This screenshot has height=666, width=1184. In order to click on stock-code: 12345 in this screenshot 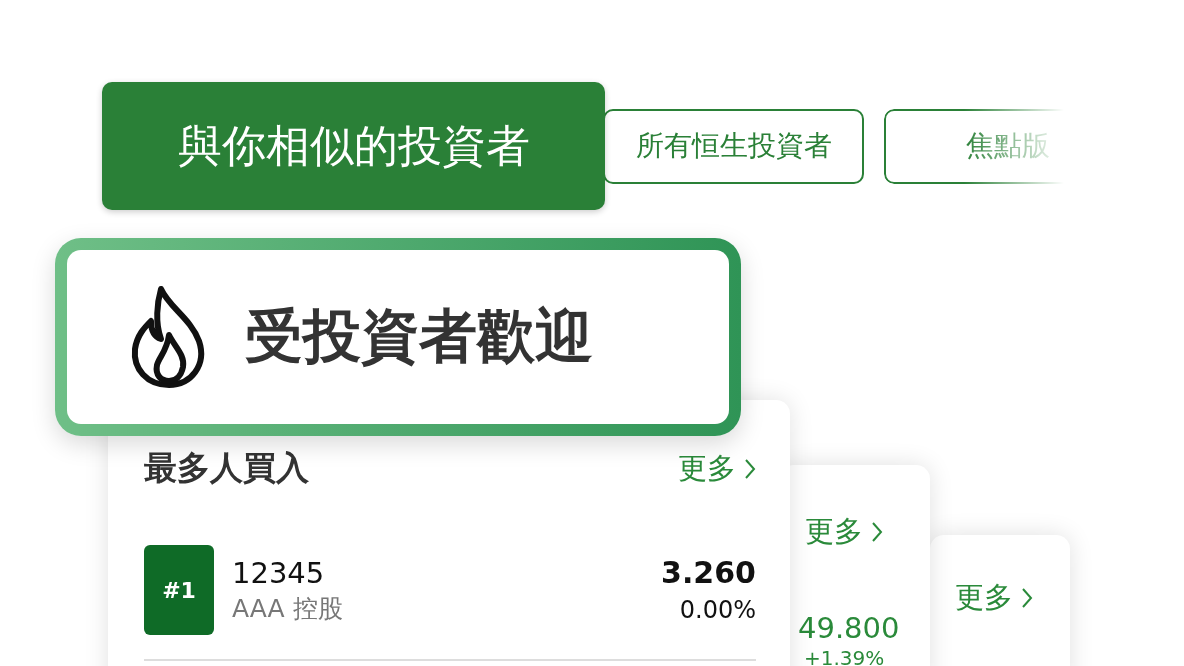, I will do `click(279, 573)`.